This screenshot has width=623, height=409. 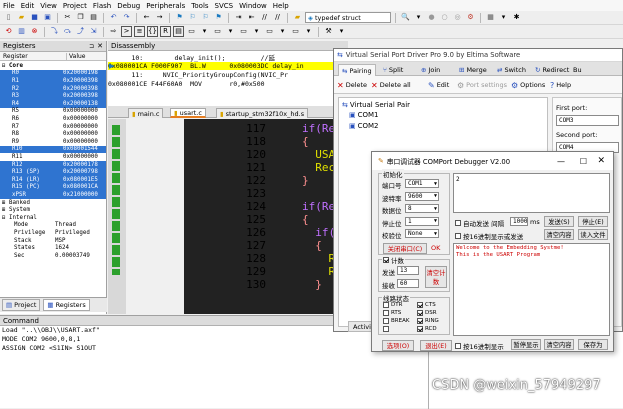 I want to click on menu-peripherals: Peripherals, so click(x=165, y=6).